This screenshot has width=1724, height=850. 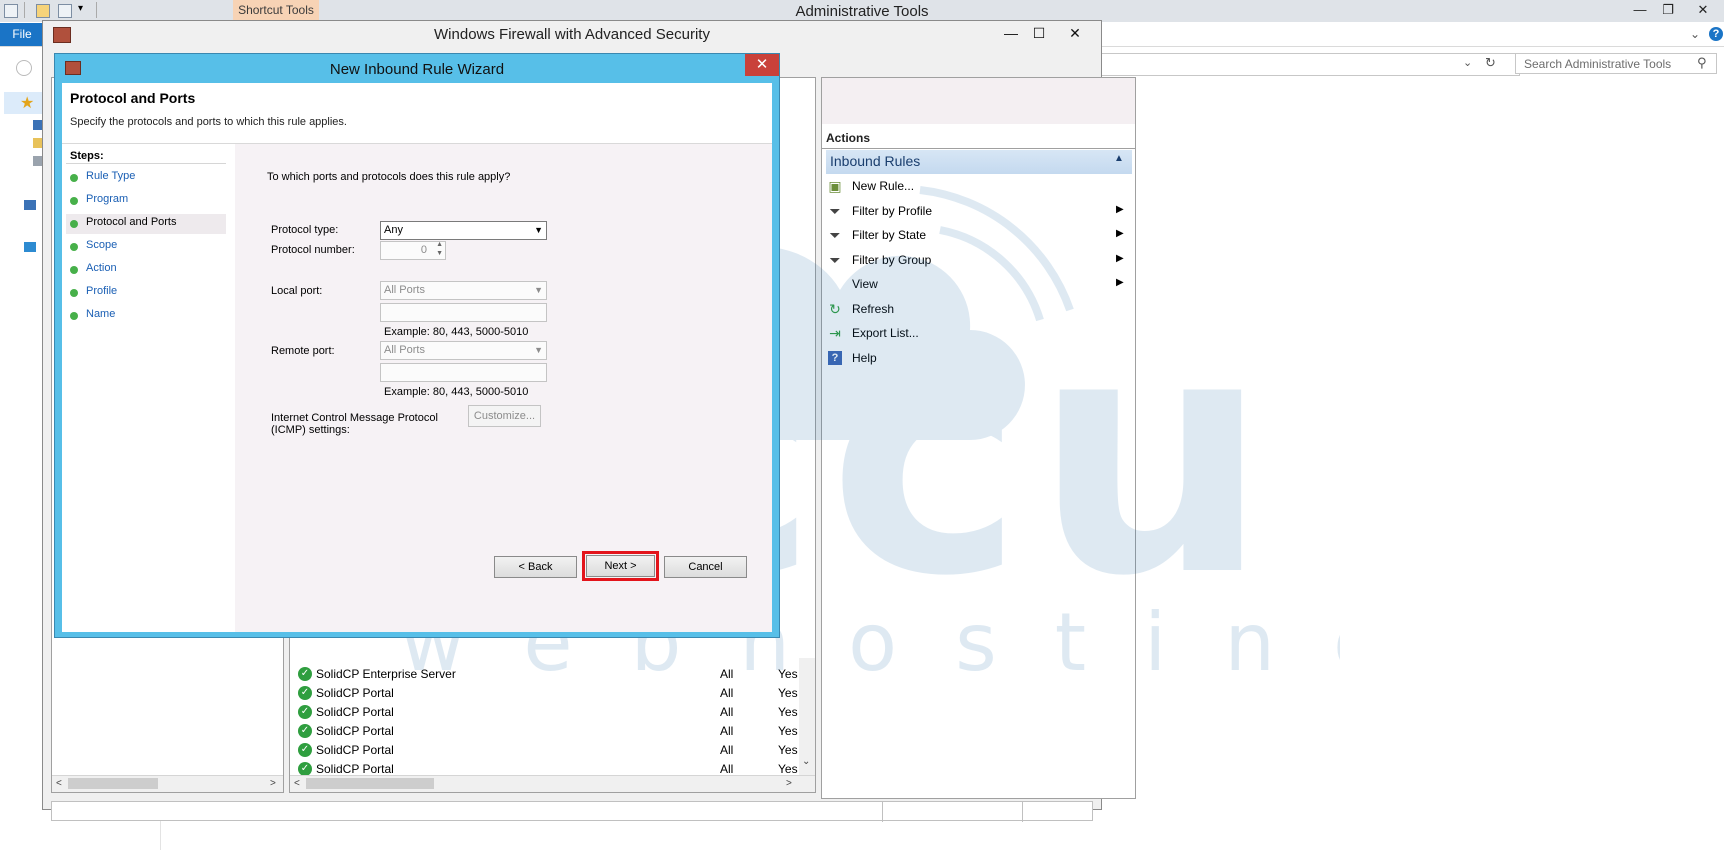 I want to click on status-divider, so click(x=1022, y=812).